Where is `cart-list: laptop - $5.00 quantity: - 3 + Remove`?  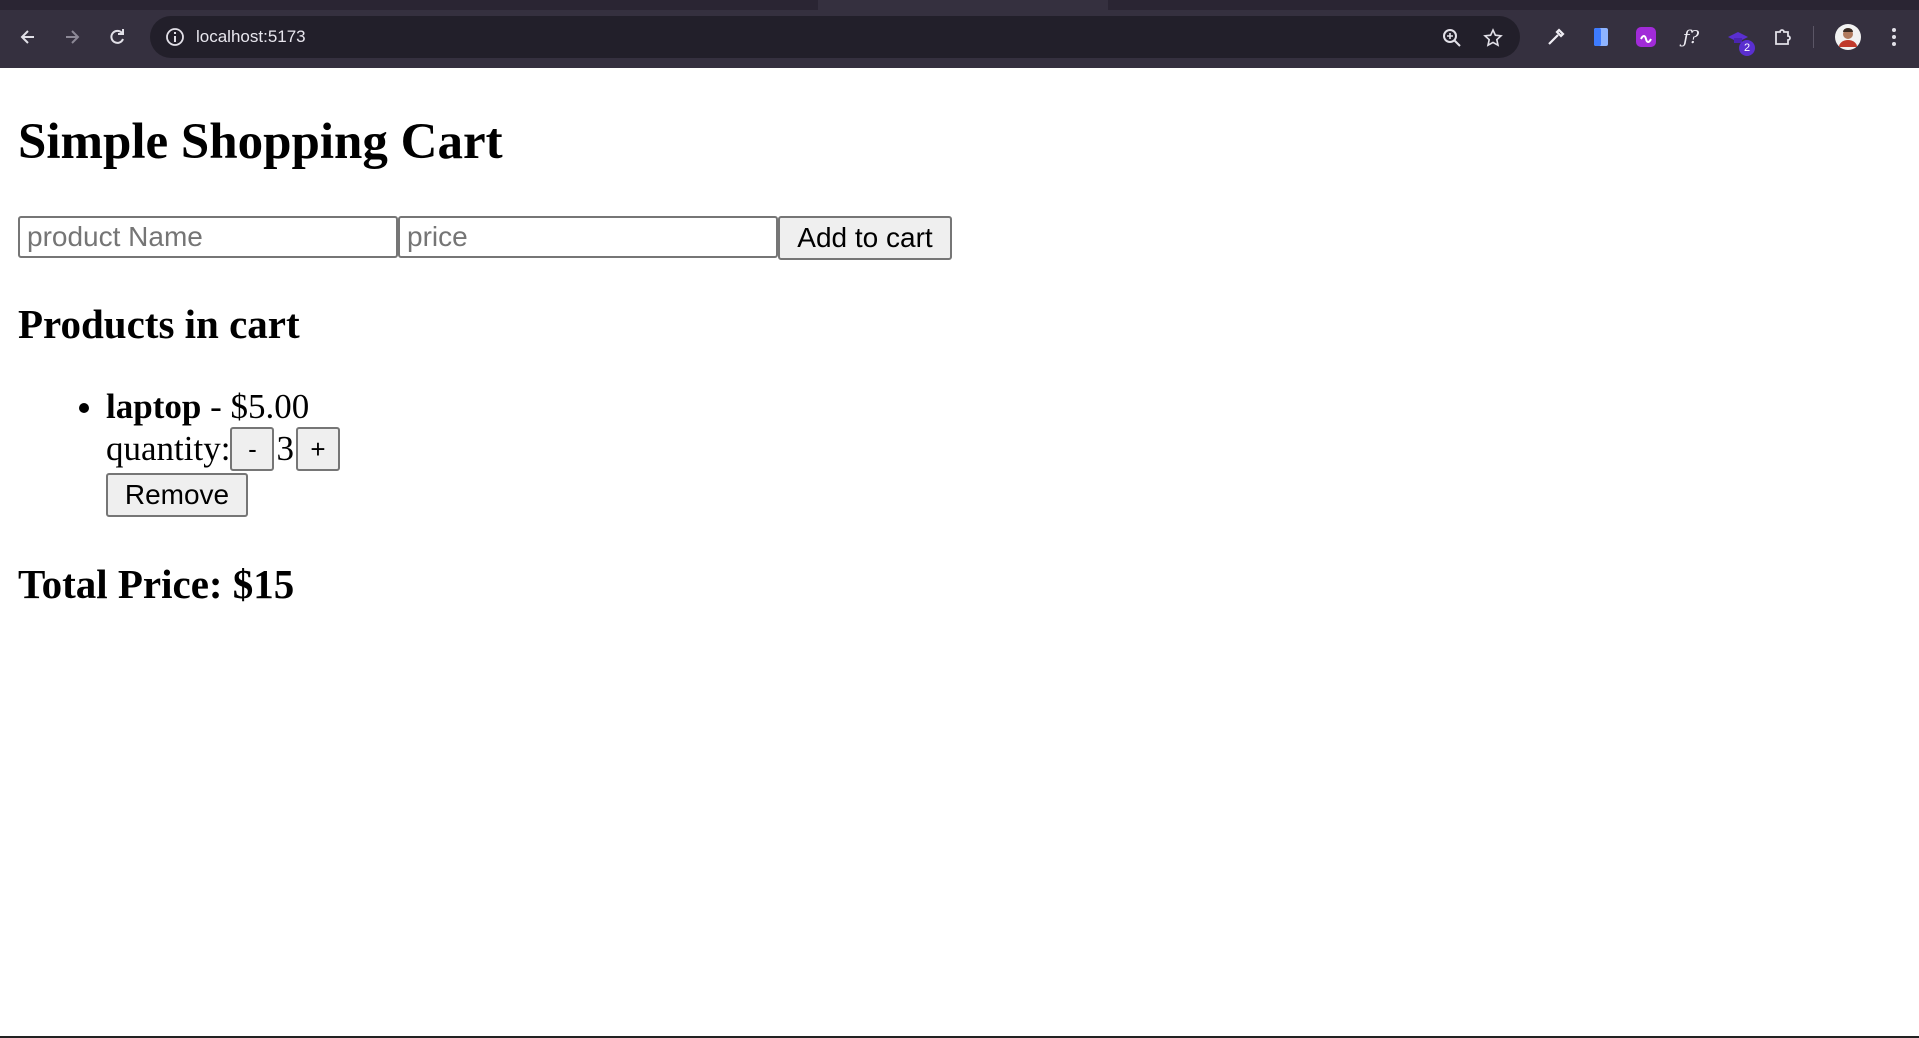
cart-list: laptop - $5.00 quantity: - 3 + Remove is located at coordinates (179, 451).